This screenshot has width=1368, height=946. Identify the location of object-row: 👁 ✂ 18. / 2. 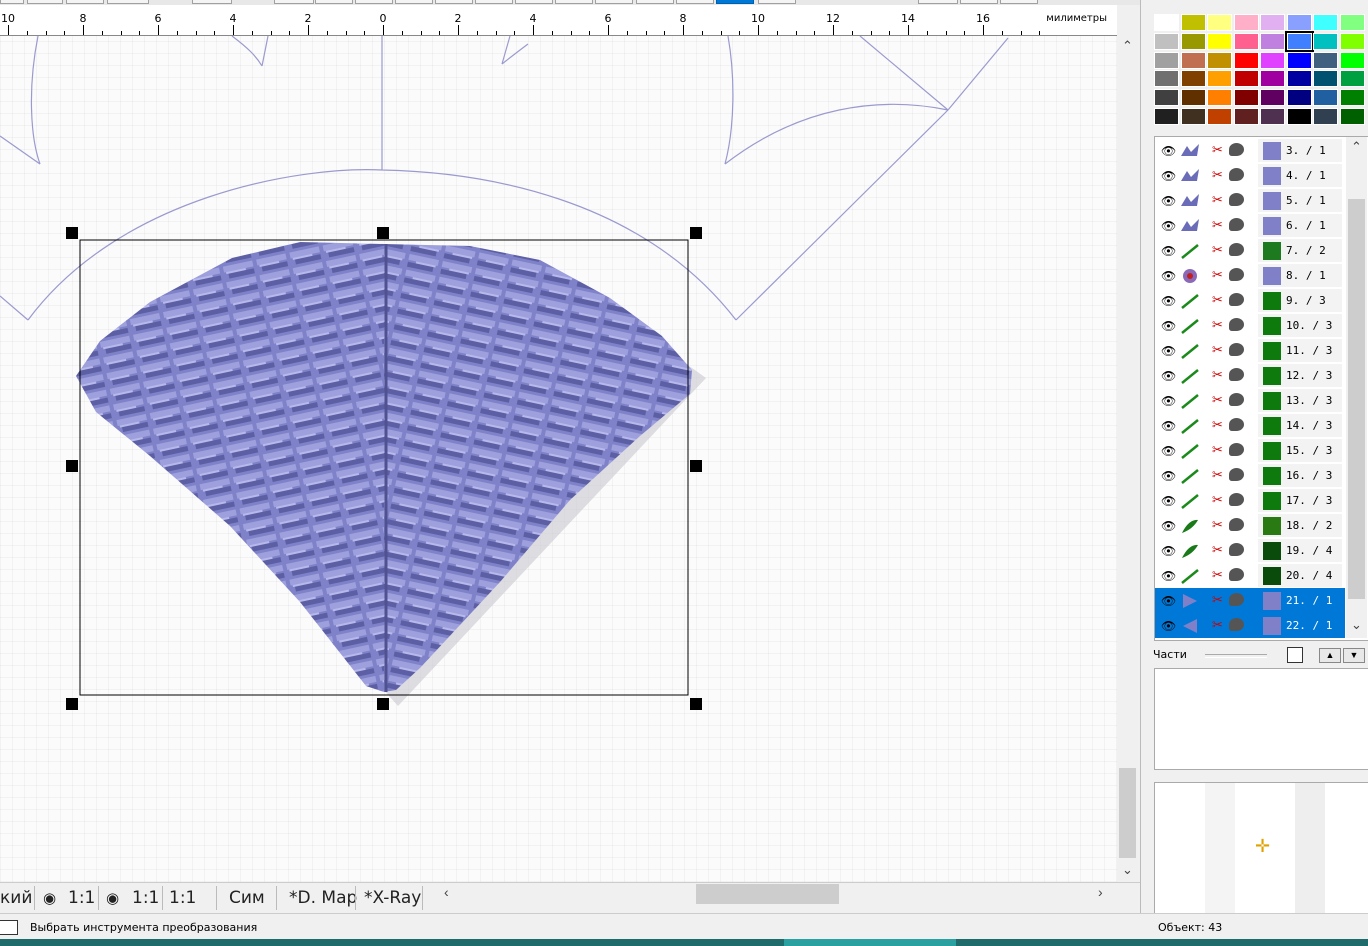
(1250, 525).